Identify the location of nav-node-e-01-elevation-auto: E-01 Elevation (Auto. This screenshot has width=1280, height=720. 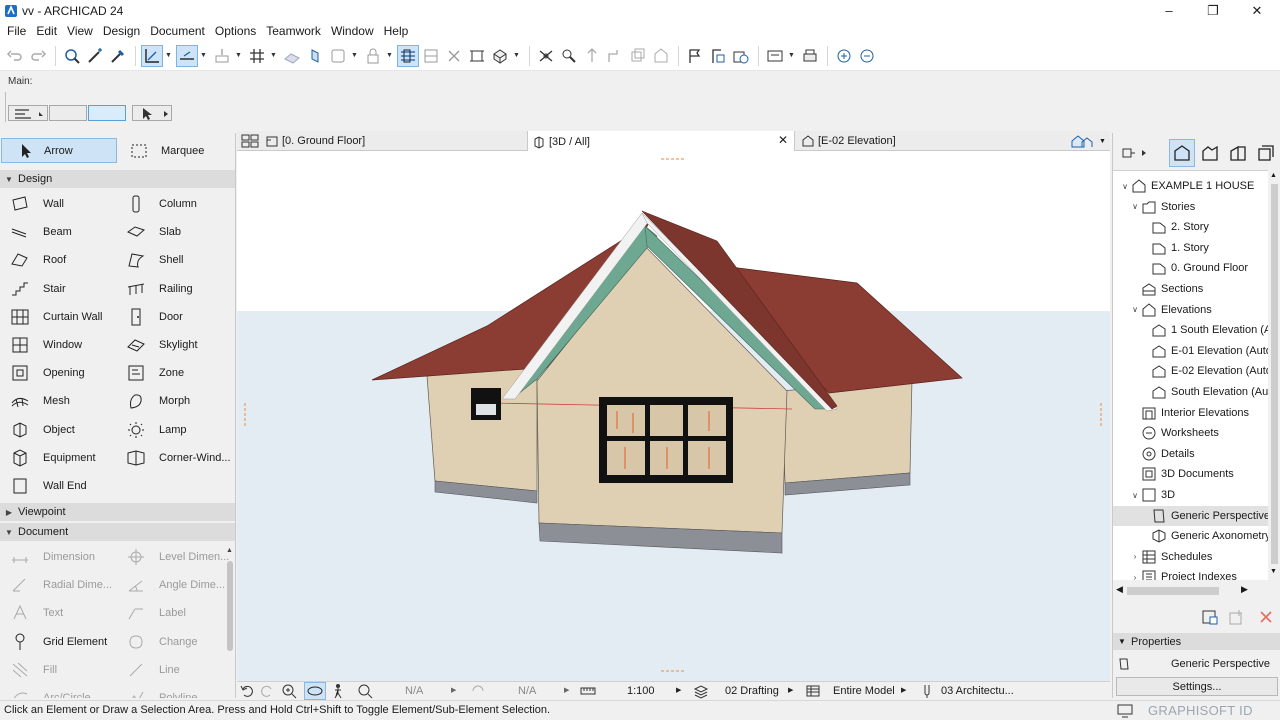
(1203, 351).